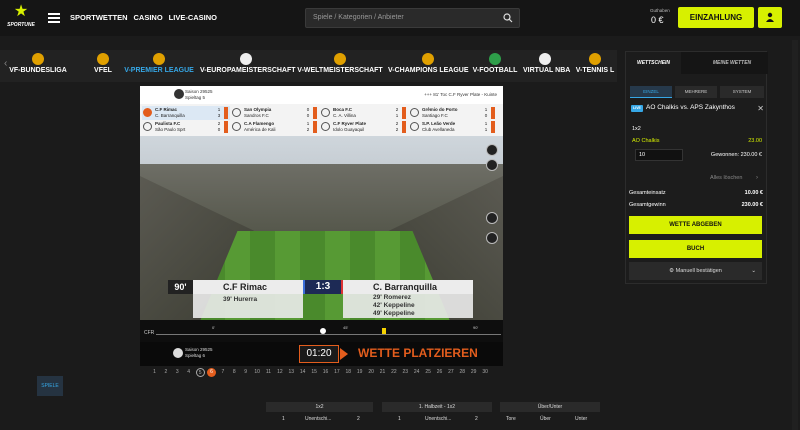 The height and width of the screenshot is (430, 800). What do you see at coordinates (222, 372) in the screenshot?
I see `matchday-7: 7` at bounding box center [222, 372].